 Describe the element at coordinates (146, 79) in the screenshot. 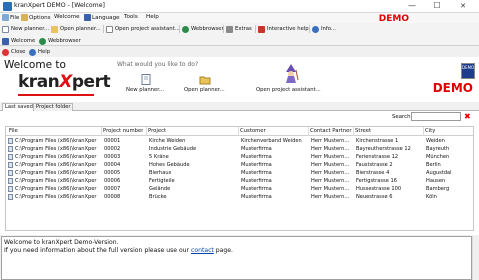

I see `new-planner-icon` at that location.